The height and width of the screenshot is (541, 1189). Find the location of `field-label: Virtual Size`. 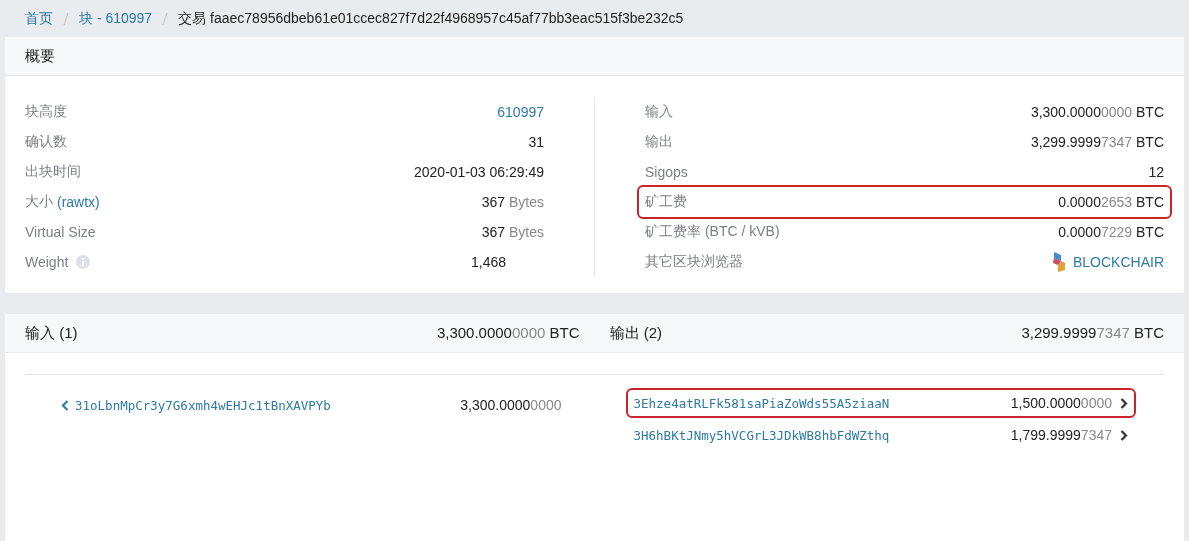

field-label: Virtual Size is located at coordinates (60, 232).